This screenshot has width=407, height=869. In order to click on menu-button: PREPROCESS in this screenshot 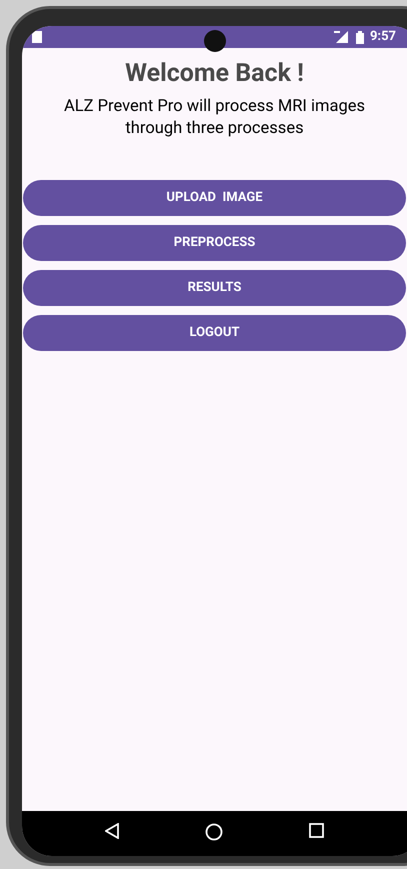, I will do `click(214, 243)`.